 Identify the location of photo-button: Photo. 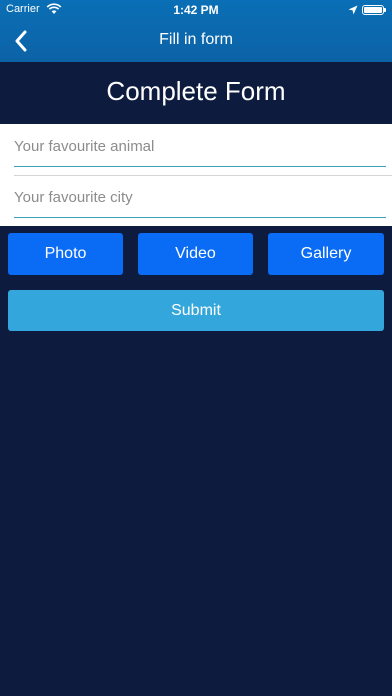
(65, 254).